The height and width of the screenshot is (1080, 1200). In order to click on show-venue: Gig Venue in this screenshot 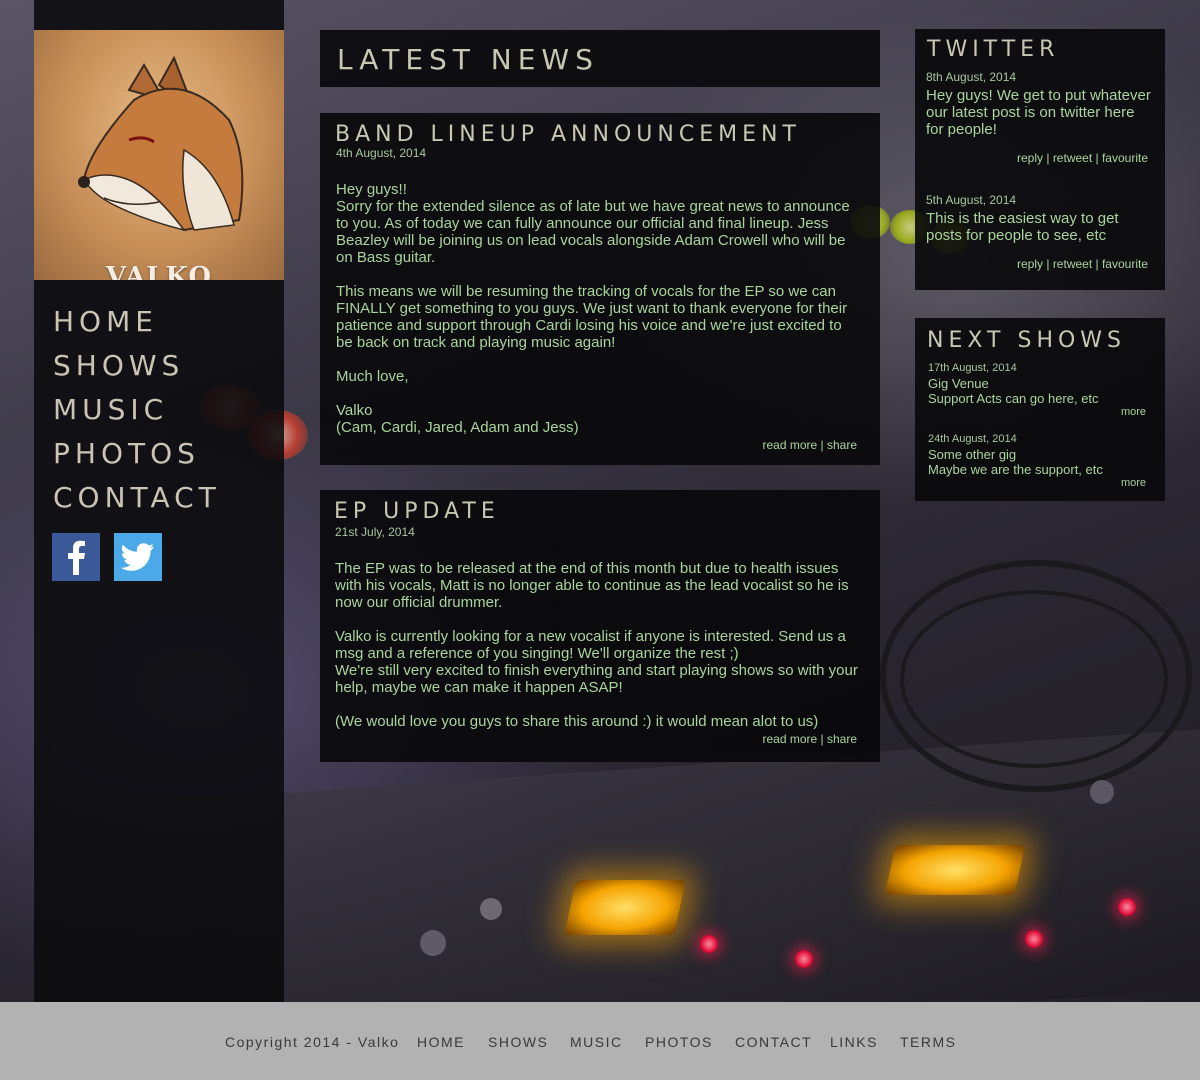, I will do `click(958, 383)`.